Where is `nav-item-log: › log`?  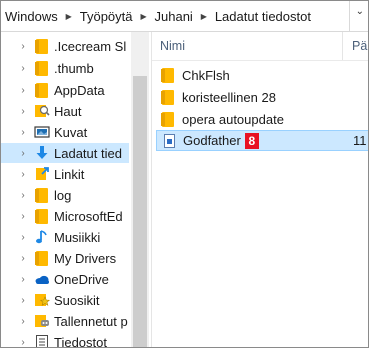
nav-item-log: › log is located at coordinates (65, 195).